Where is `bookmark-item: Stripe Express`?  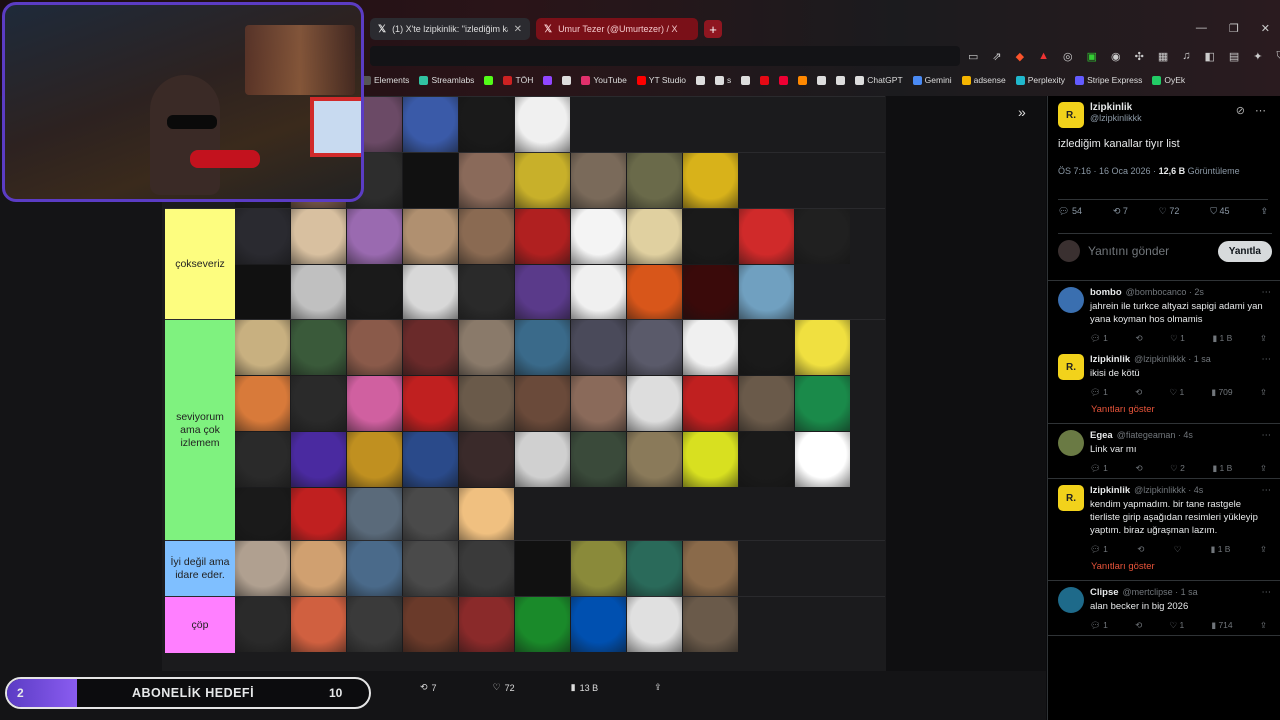 bookmark-item: Stripe Express is located at coordinates (1108, 80).